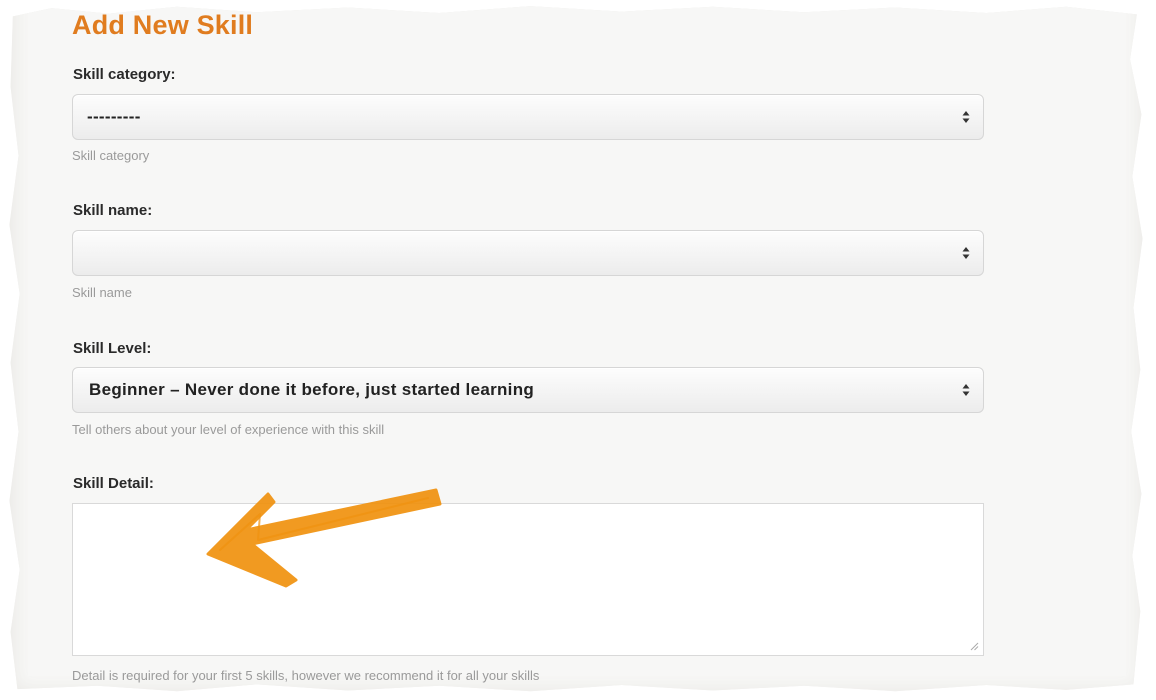 The height and width of the screenshot is (700, 1156). I want to click on skill-category-help: Skill category, so click(111, 155).